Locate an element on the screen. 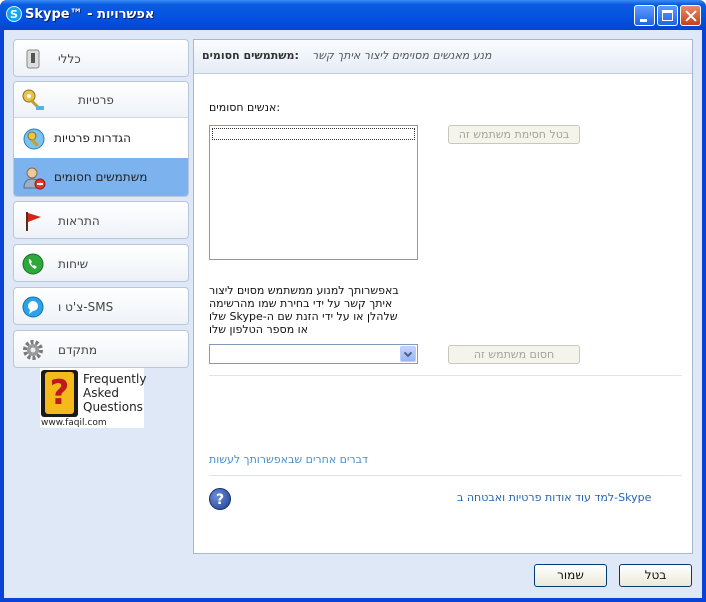 The height and width of the screenshot is (602, 706). faq-text: Frequently Asked Questions is located at coordinates (115, 393).